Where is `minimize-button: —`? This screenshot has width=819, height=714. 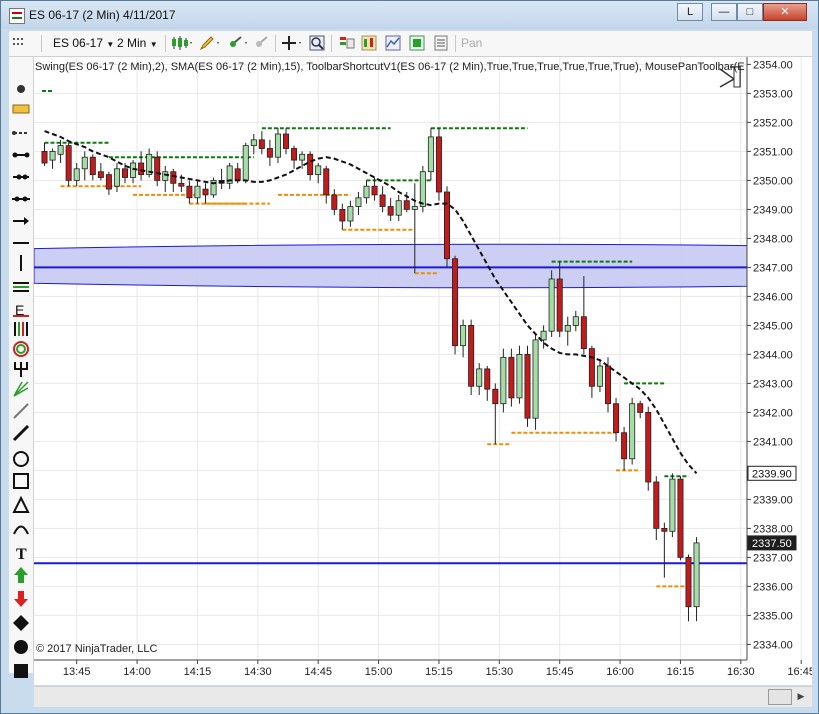
minimize-button: — is located at coordinates (724, 12).